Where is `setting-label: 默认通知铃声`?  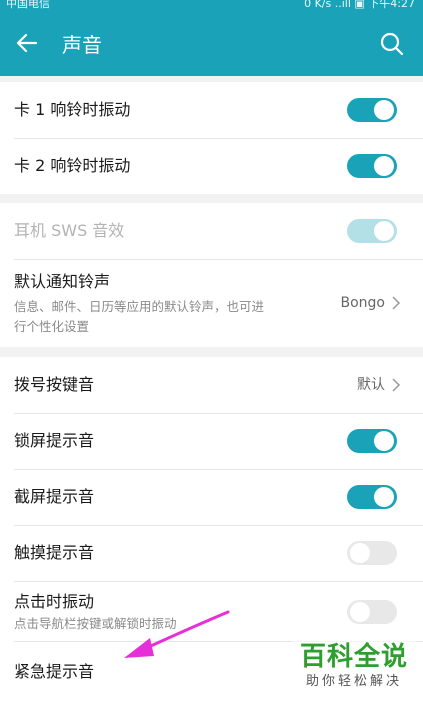 setting-label: 默认通知铃声 is located at coordinates (62, 281).